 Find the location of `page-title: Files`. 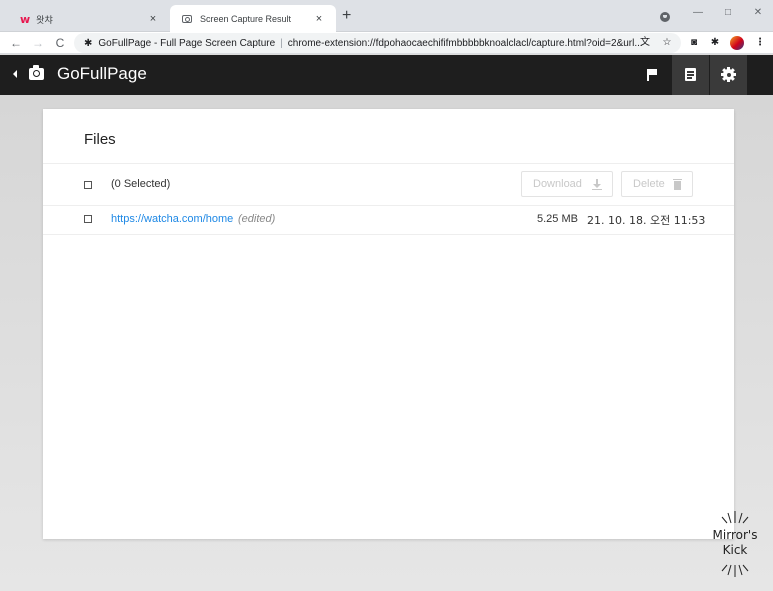

page-title: Files is located at coordinates (100, 139).